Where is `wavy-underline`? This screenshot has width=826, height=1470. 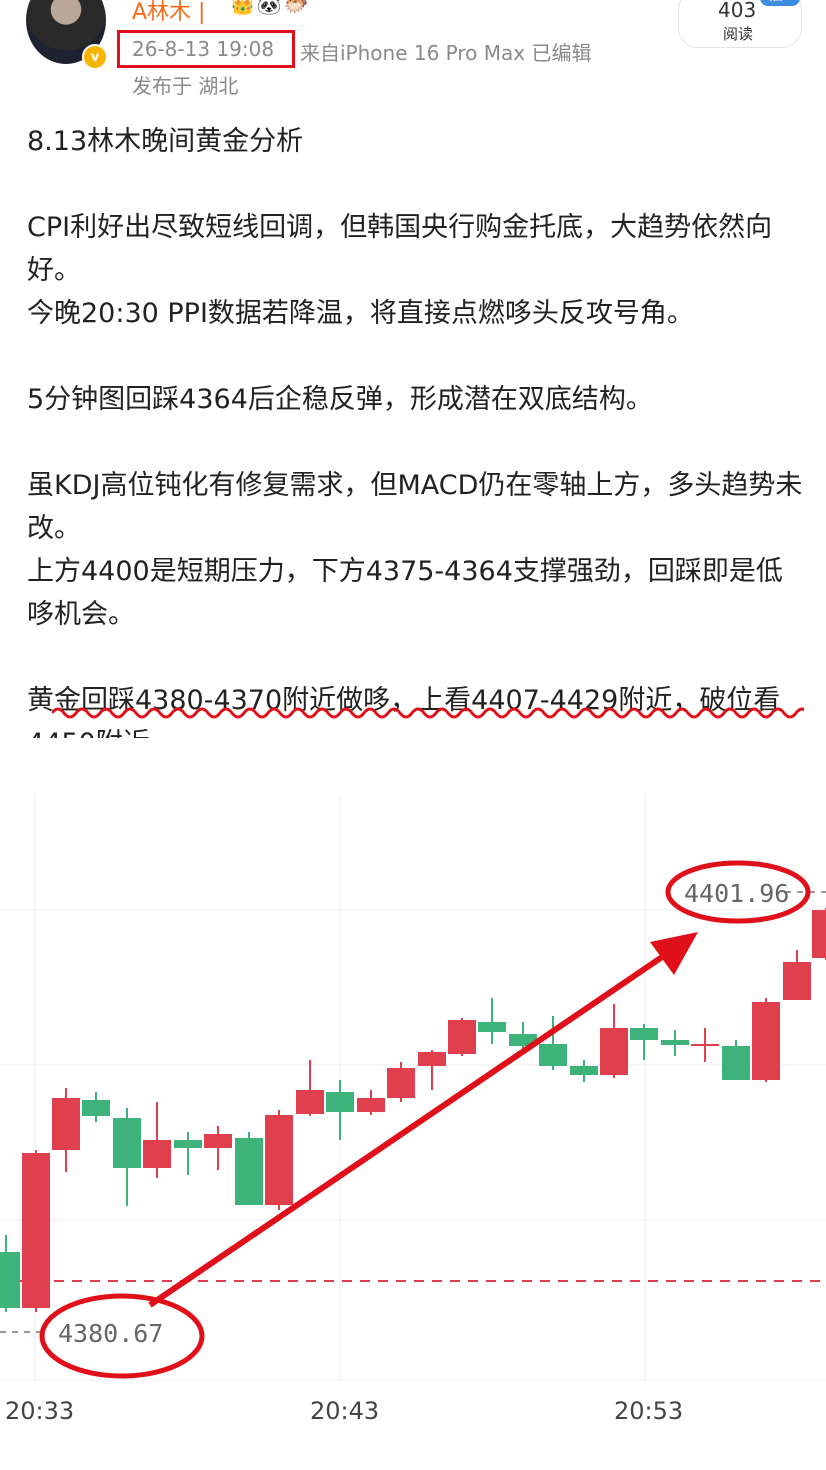
wavy-underline is located at coordinates (428, 713).